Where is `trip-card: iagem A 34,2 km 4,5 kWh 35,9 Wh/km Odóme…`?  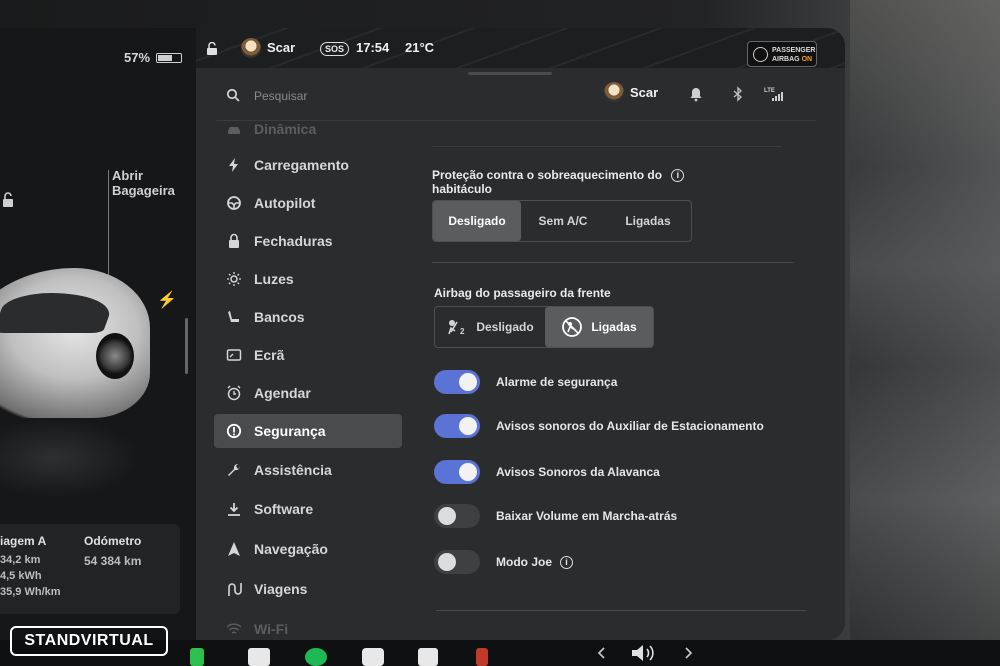
trip-card: iagem A 34,2 km 4,5 kWh 35,9 Wh/km Odóme… is located at coordinates (90, 569).